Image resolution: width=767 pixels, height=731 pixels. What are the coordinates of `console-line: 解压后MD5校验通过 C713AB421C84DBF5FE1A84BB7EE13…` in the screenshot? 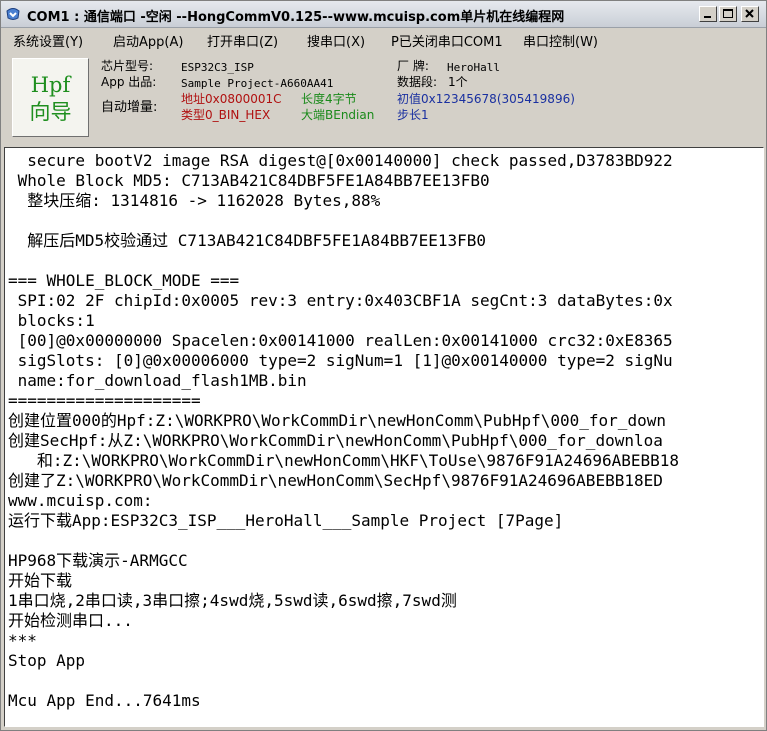 It's located at (247, 240).